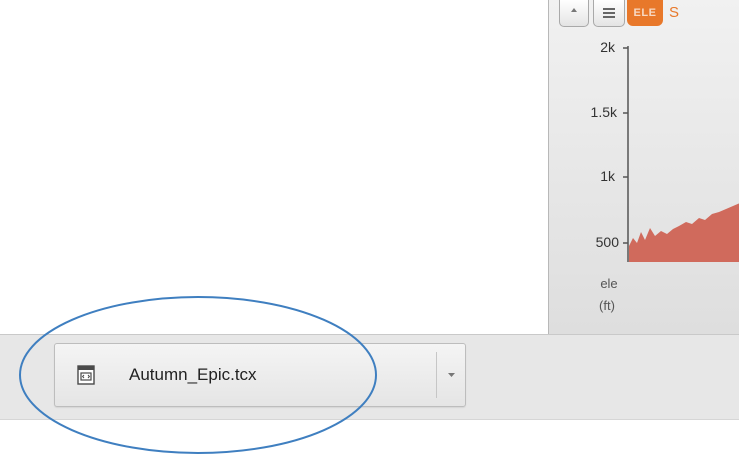 This screenshot has width=739, height=457. What do you see at coordinates (609, 283) in the screenshot?
I see `axis-title-ele: ele` at bounding box center [609, 283].